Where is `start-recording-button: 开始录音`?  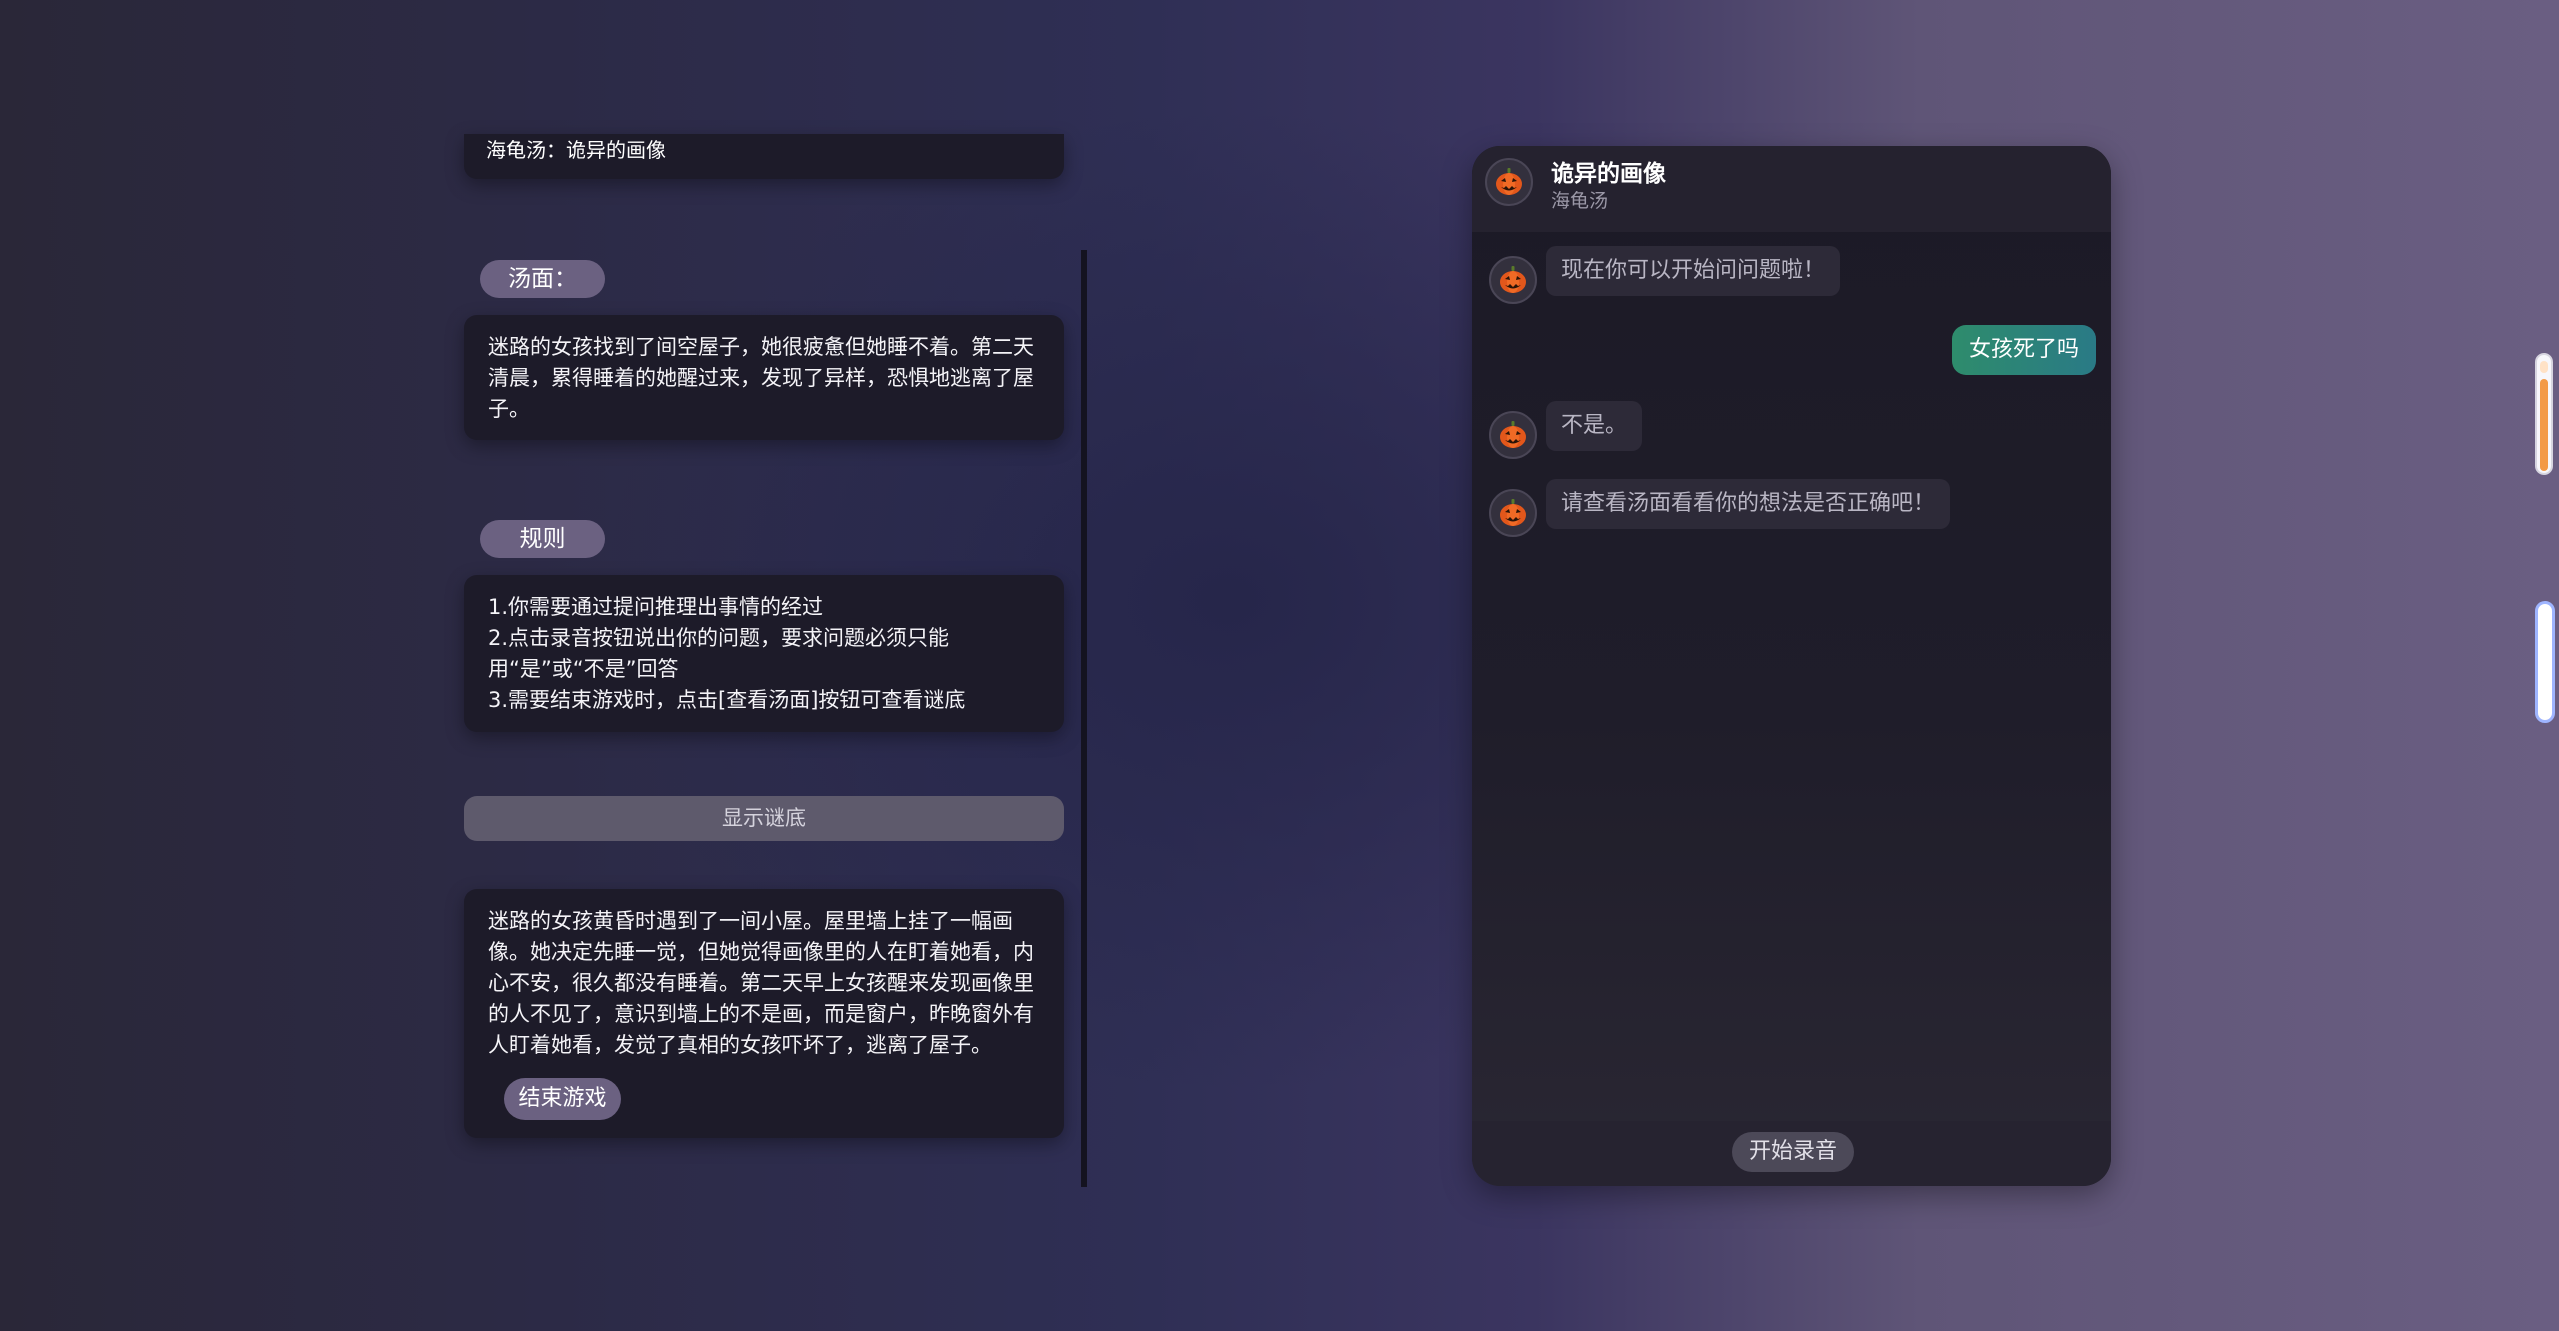
start-recording-button: 开始录音 is located at coordinates (1793, 1152).